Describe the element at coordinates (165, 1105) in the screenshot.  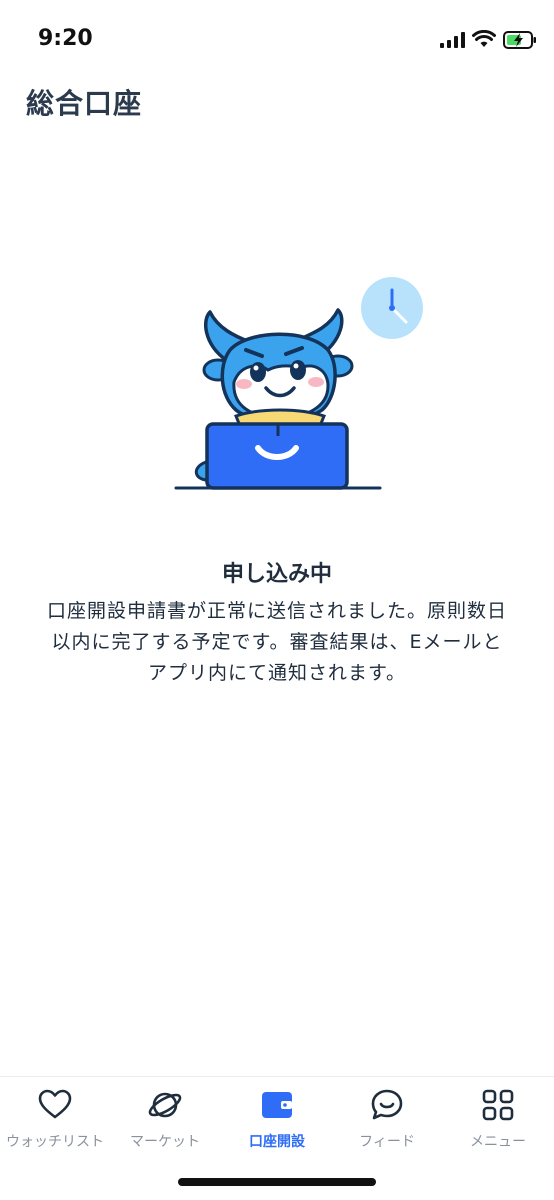
I see `planet-icon` at that location.